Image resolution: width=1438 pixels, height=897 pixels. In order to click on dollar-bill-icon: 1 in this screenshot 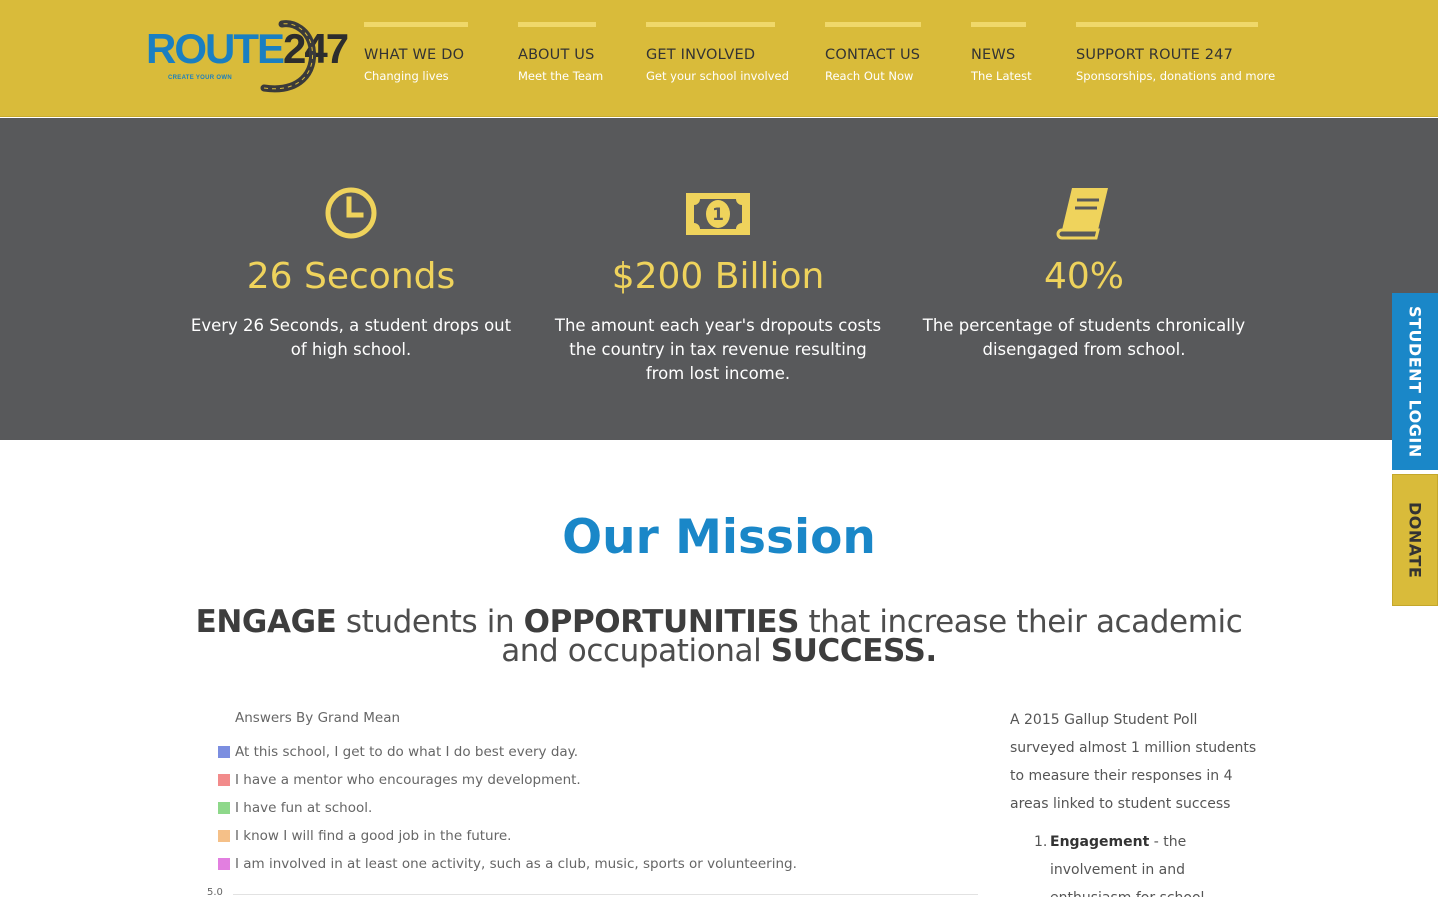, I will do `click(718, 214)`.